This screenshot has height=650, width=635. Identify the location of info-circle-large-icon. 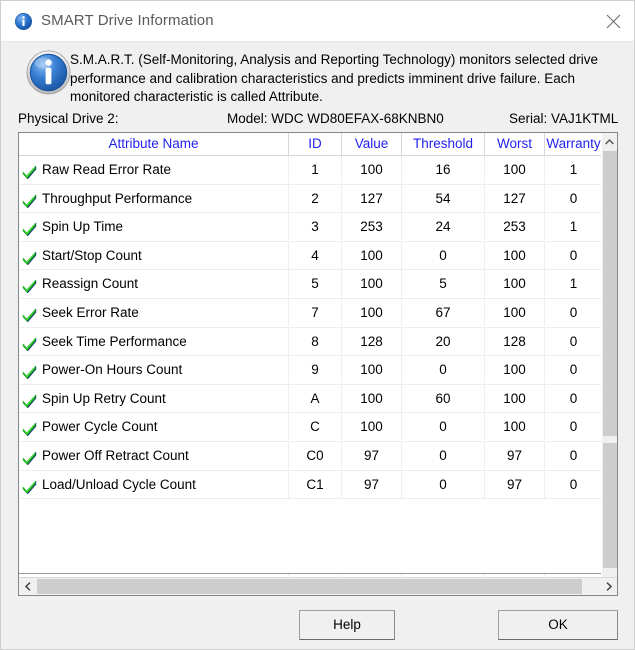
(48, 72).